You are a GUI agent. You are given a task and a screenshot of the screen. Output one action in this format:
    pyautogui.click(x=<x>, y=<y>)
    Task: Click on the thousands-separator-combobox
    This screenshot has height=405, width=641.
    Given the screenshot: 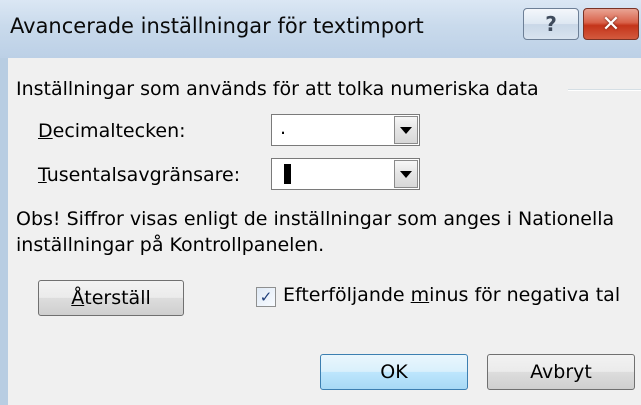 What is the action you would take?
    pyautogui.click(x=345, y=174)
    